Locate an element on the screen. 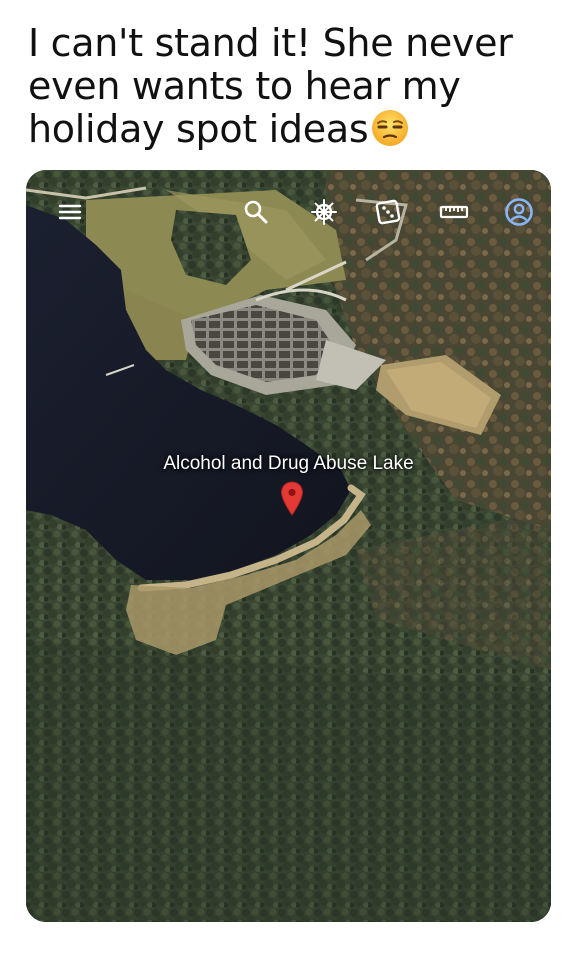  map-toolbar is located at coordinates (288, 210).